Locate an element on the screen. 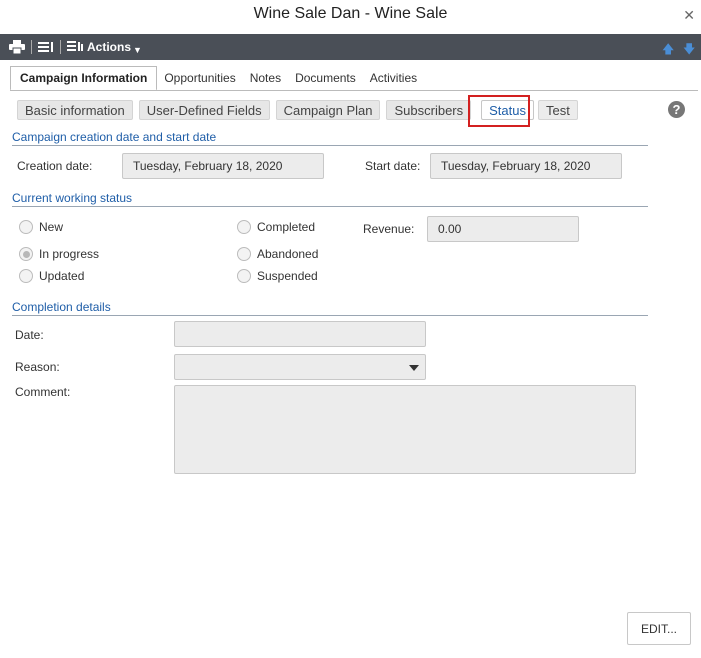 Image resolution: width=701 pixels, height=658 pixels. window-title: Wine Sale Dan - Wine Sale is located at coordinates (350, 13).